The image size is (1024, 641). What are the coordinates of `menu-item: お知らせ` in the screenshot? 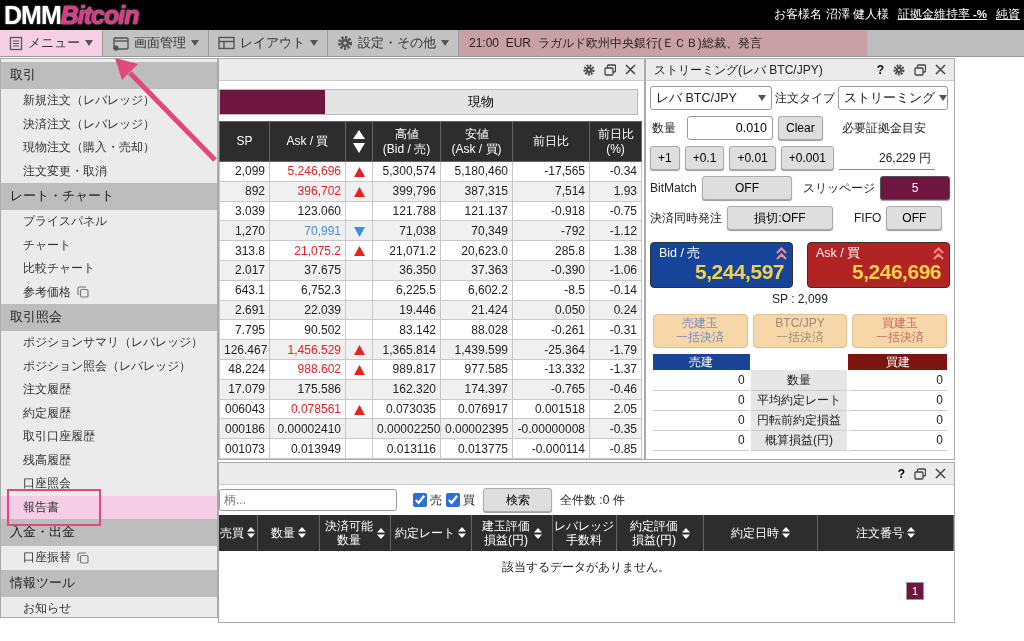 It's located at (109, 608).